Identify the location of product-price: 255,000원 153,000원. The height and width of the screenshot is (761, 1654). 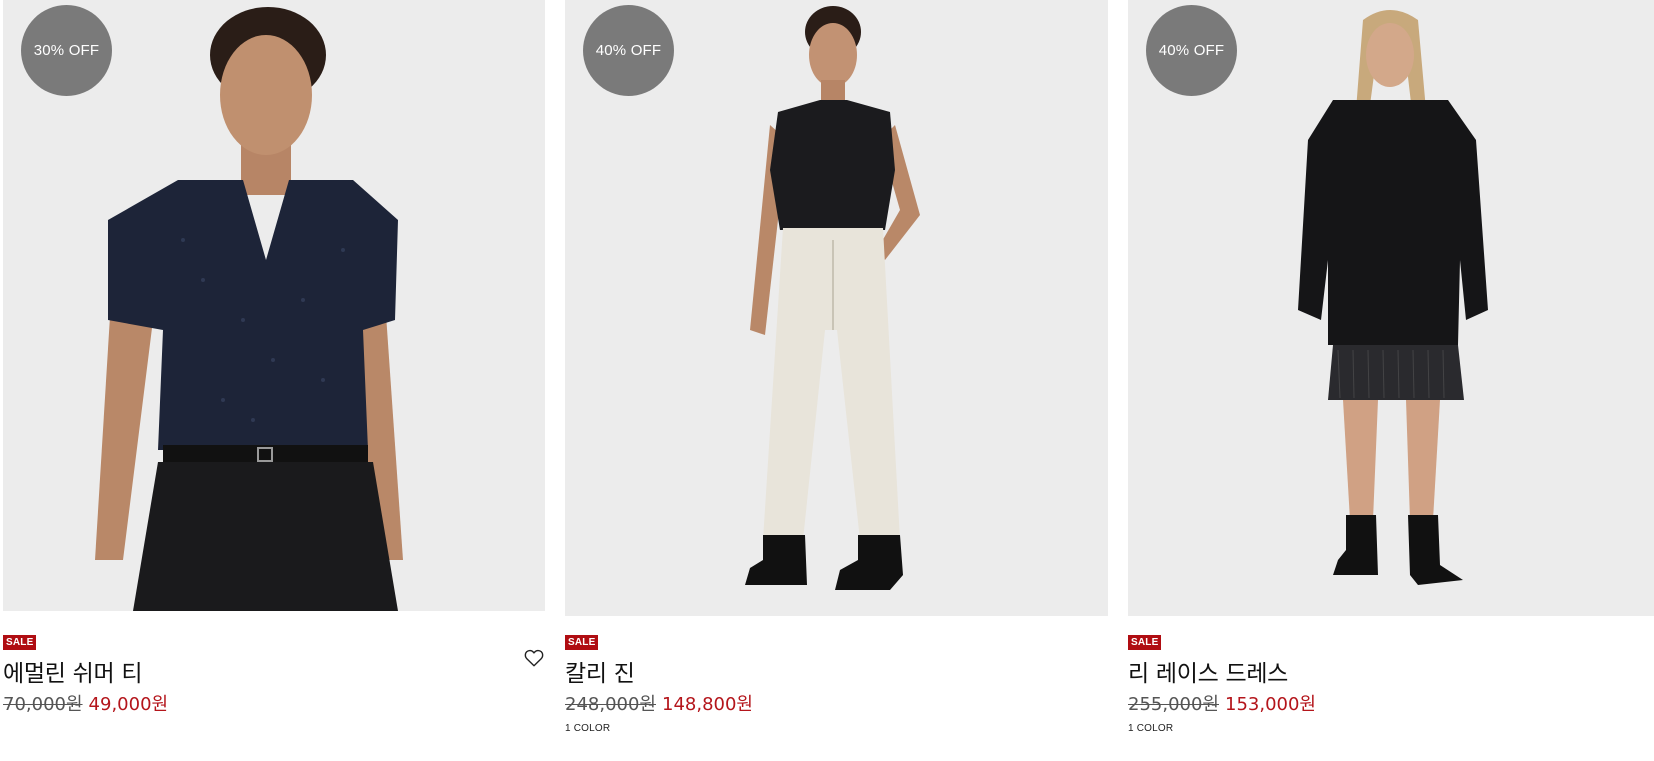
(1222, 703).